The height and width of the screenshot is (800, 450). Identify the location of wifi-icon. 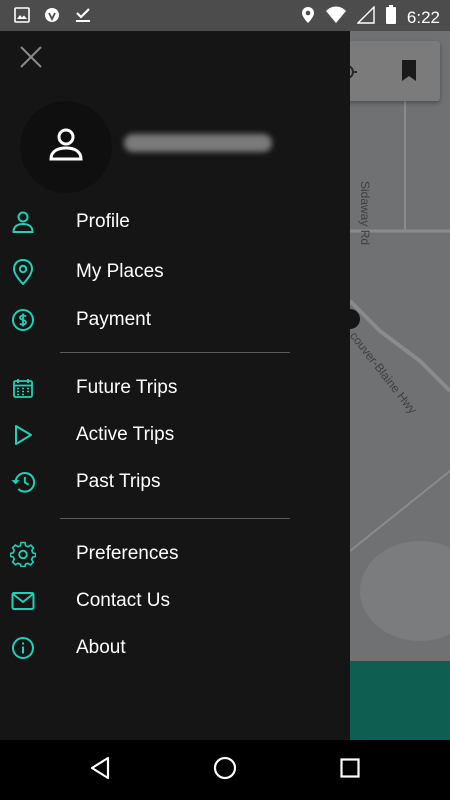
(336, 17).